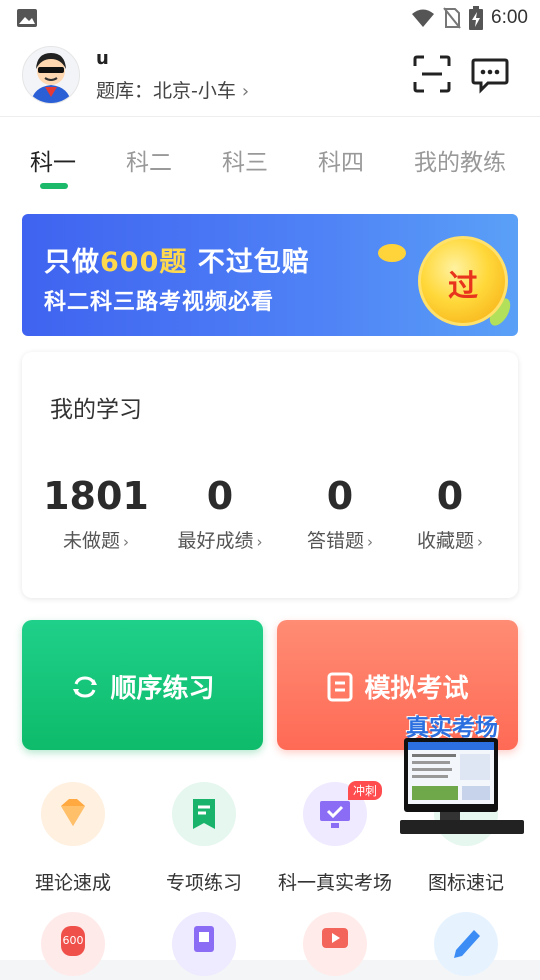 This screenshot has width=540, height=980. I want to click on real-exam-room-promo: 真实考场, so click(462, 774).